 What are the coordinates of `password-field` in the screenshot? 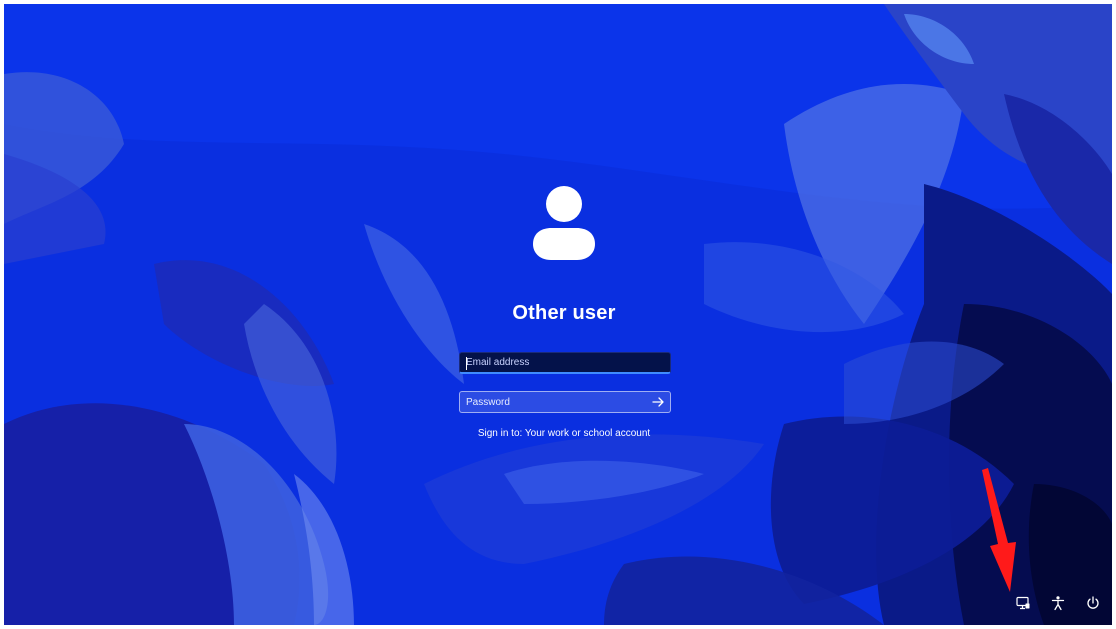 It's located at (565, 402).